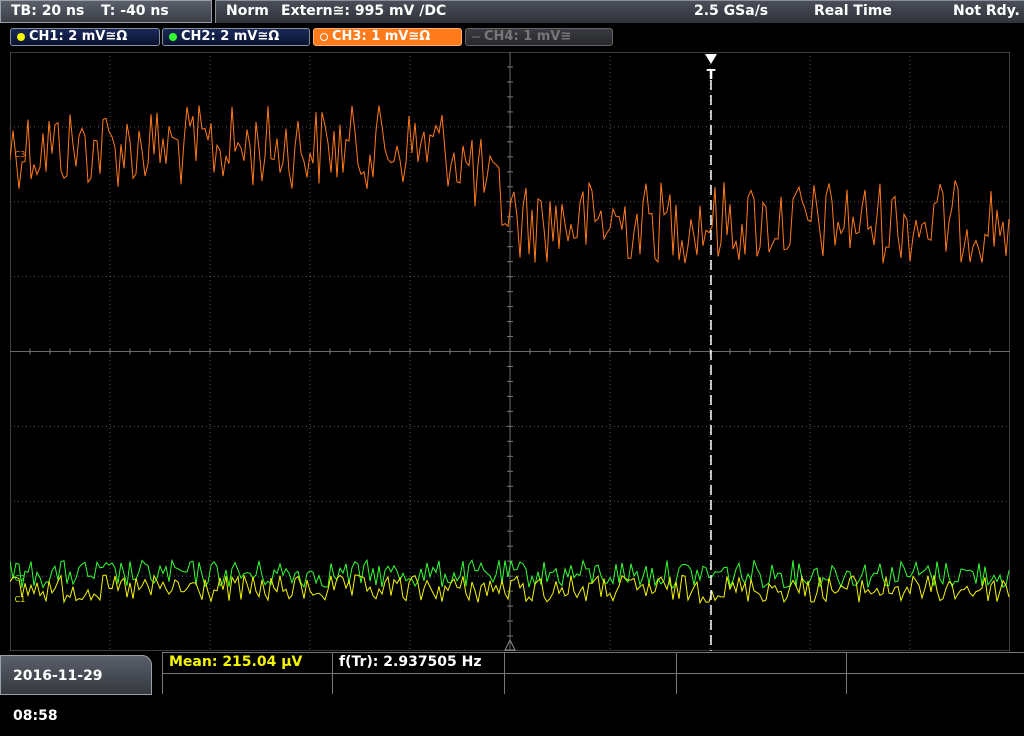  I want to click on frequency-value: f(Tr): 2.937505 Hz, so click(410, 662).